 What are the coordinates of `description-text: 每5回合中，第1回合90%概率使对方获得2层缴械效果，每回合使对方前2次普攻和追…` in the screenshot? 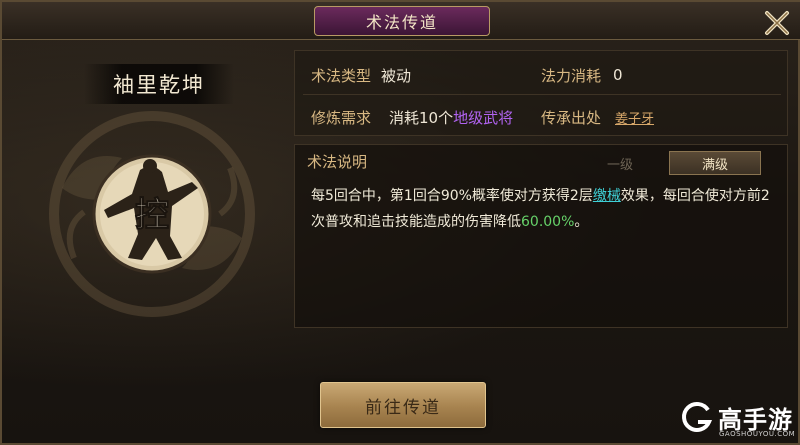 It's located at (546, 209).